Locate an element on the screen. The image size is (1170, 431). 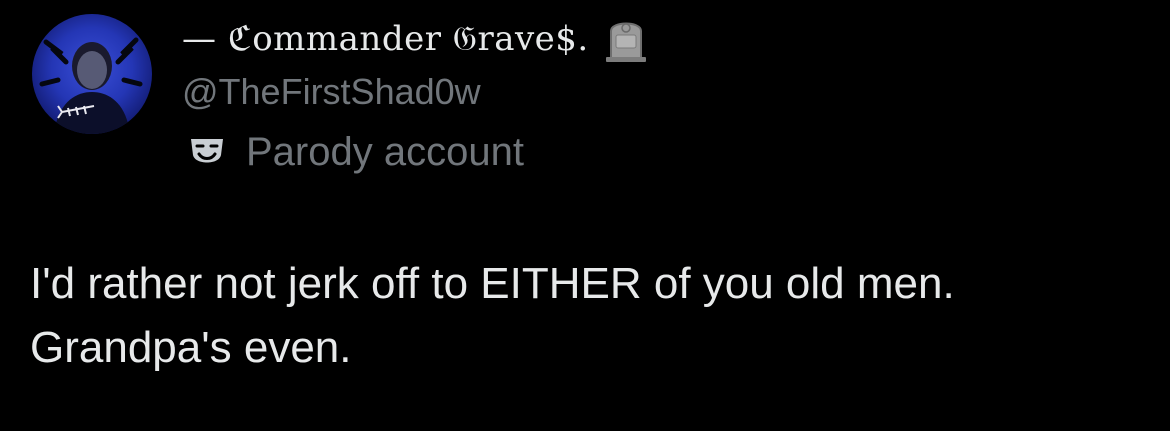
avatar-image is located at coordinates (91, 85).